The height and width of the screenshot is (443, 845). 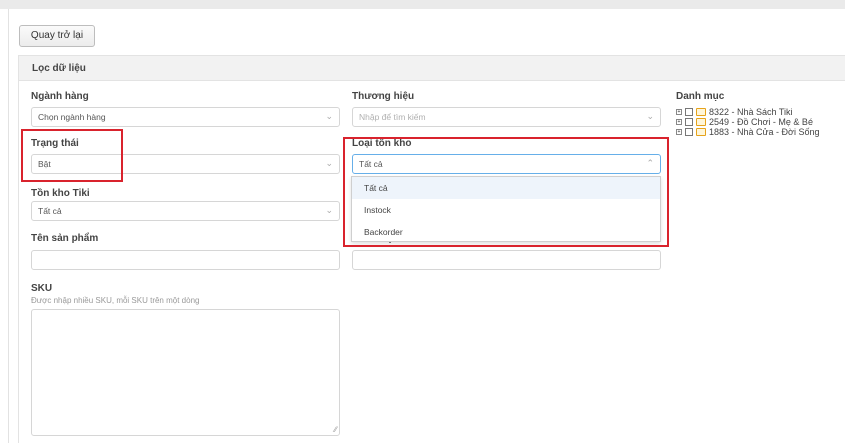 What do you see at coordinates (764, 132) in the screenshot?
I see `tree-item-label: 1883 - Nhà Cửa - Đời Sống` at bounding box center [764, 132].